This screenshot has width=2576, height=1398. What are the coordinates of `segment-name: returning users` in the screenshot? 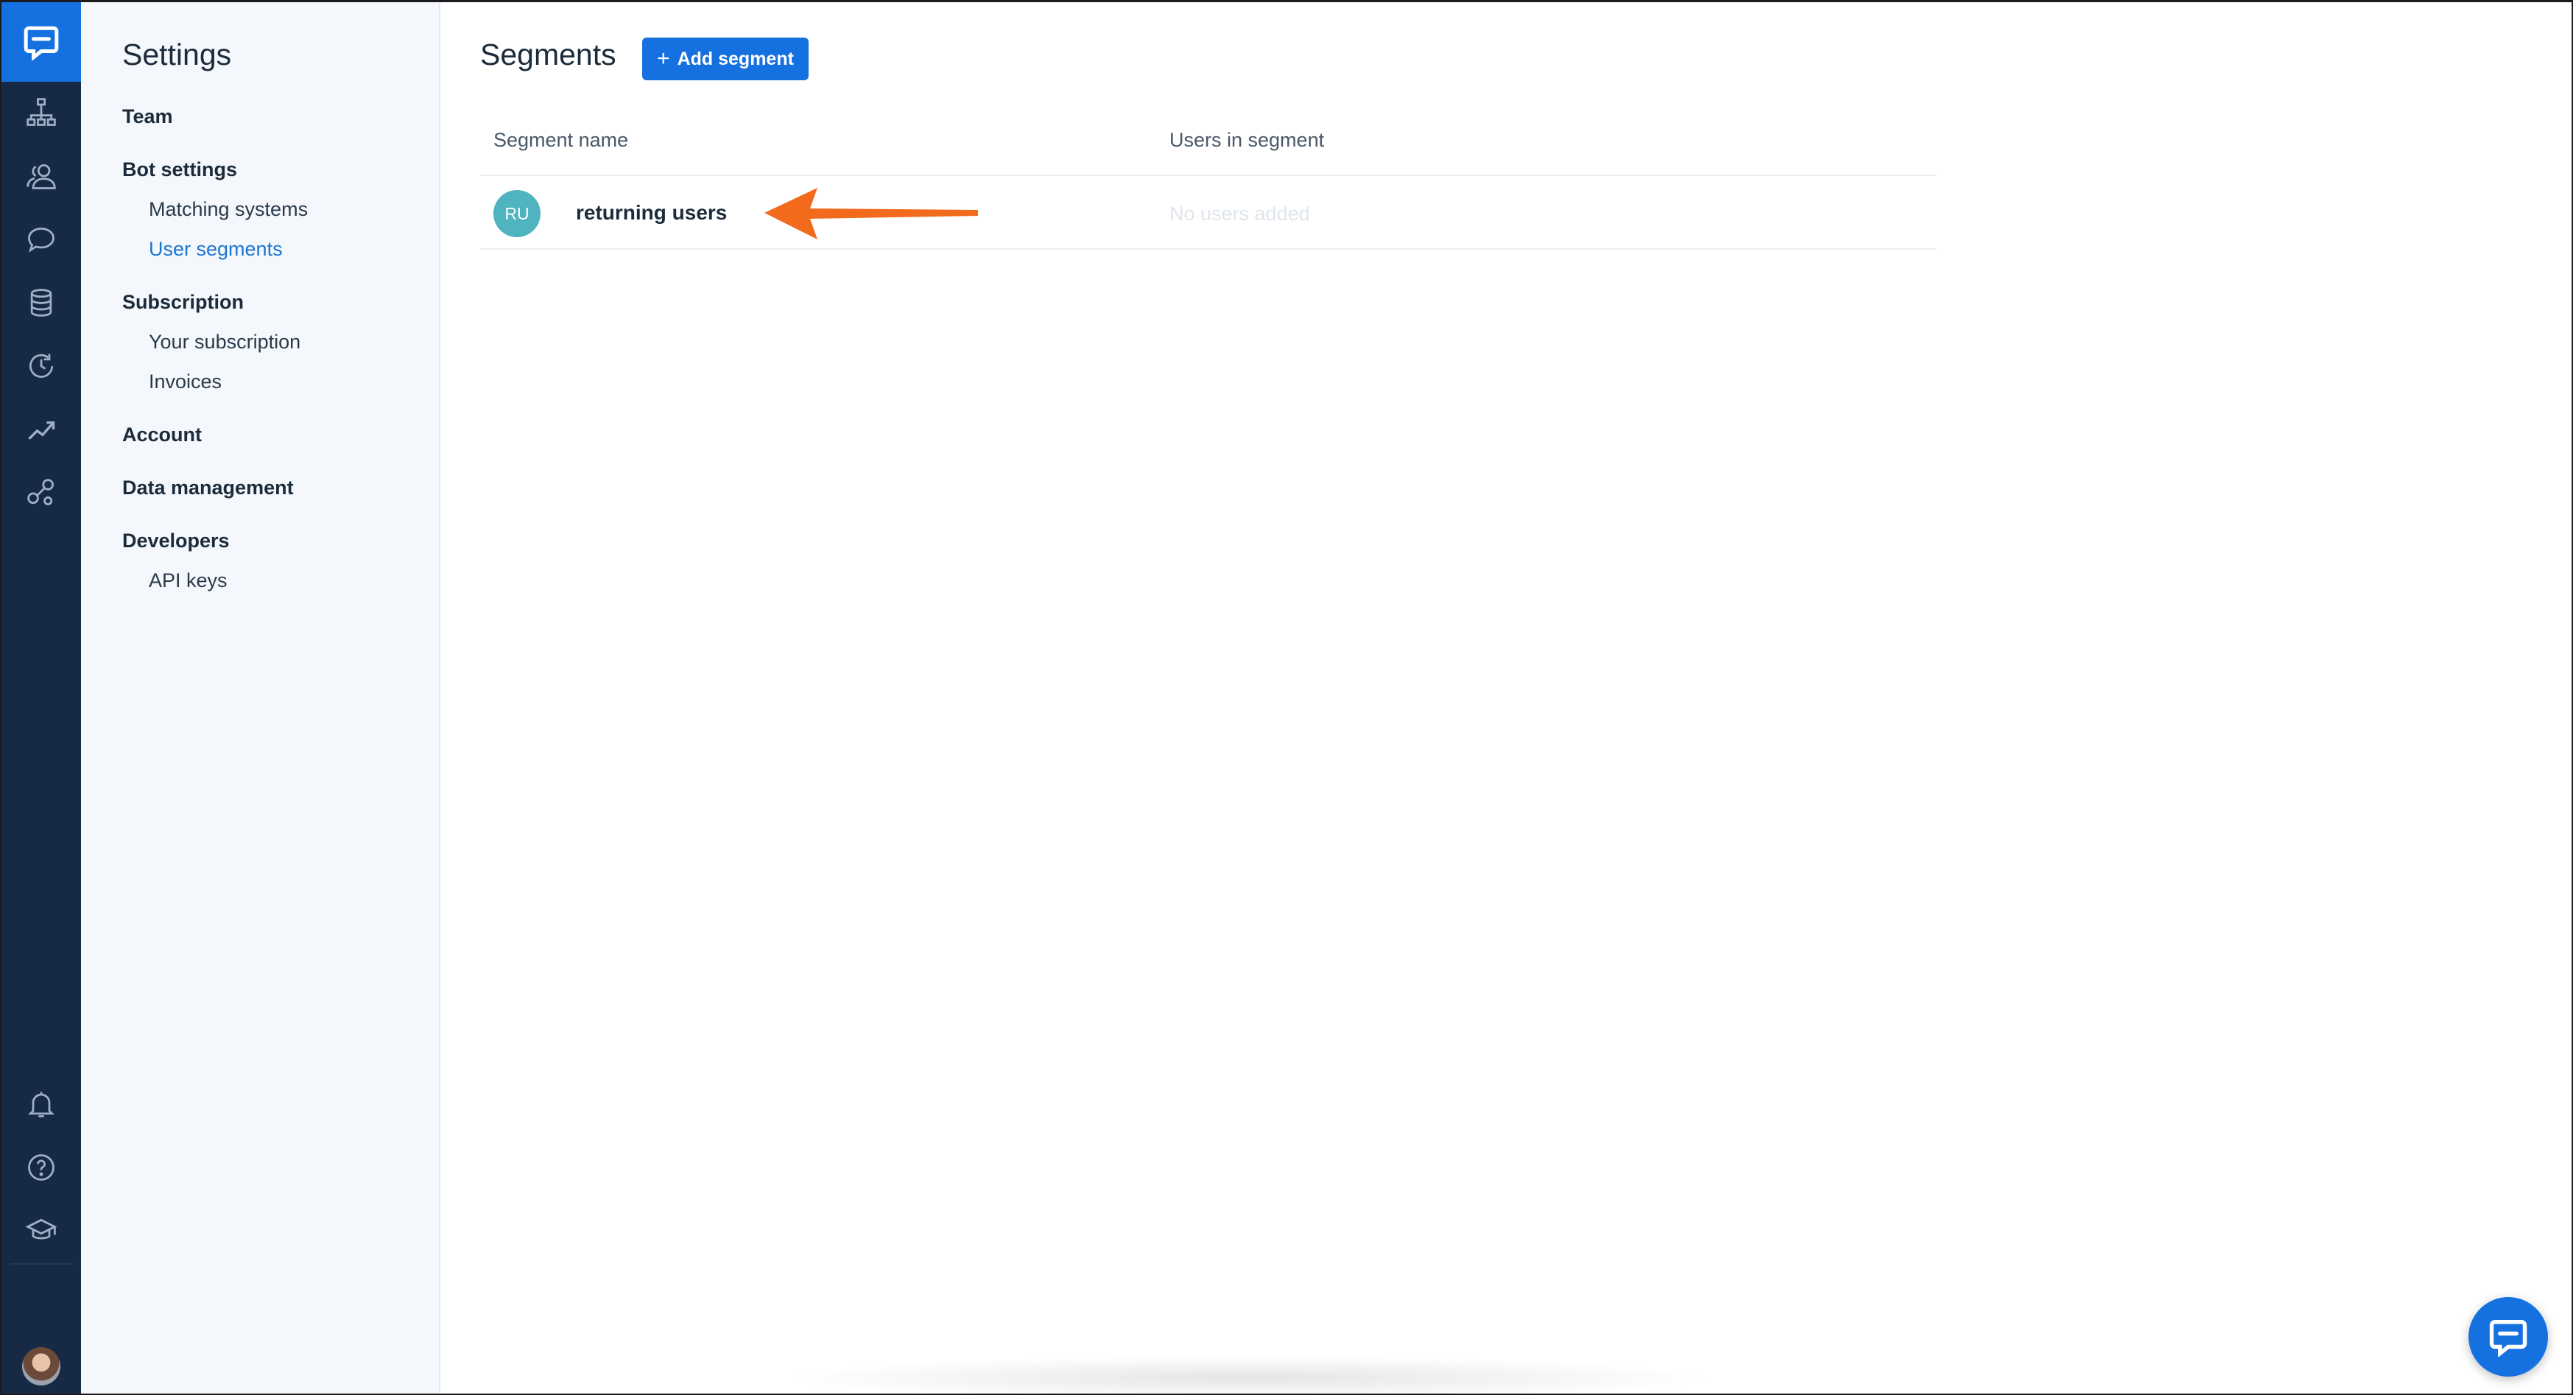 It's located at (651, 213).